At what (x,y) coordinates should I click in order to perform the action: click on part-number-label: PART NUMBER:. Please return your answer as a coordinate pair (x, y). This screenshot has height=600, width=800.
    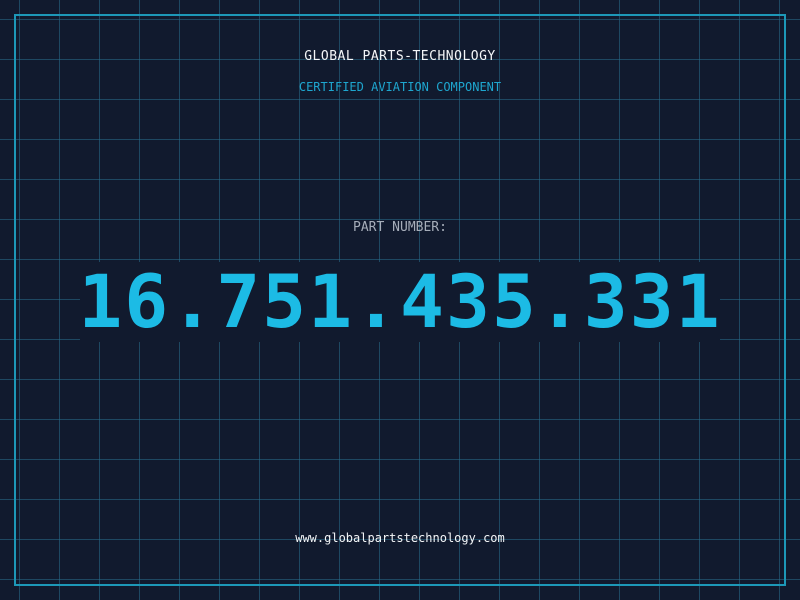
    Looking at the image, I should click on (400, 227).